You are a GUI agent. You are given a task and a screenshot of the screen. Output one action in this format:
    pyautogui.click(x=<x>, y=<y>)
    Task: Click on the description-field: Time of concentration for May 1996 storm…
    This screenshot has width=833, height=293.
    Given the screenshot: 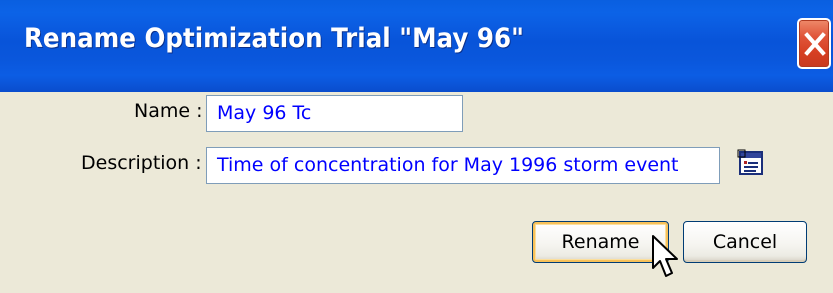 What is the action you would take?
    pyautogui.click(x=463, y=165)
    